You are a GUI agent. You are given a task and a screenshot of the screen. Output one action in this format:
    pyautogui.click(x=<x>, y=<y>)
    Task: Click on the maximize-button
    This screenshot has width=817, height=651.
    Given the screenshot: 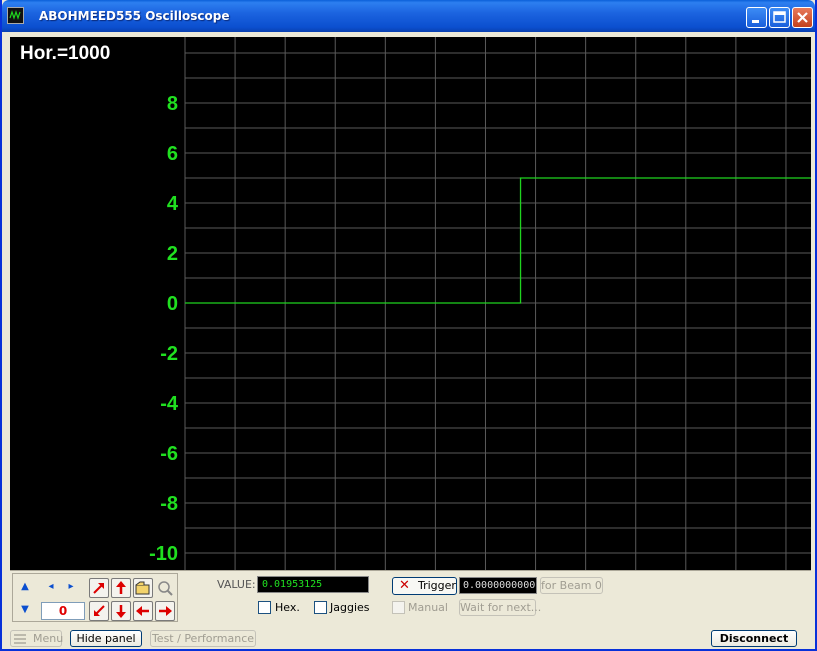 What is the action you would take?
    pyautogui.click(x=779, y=17)
    